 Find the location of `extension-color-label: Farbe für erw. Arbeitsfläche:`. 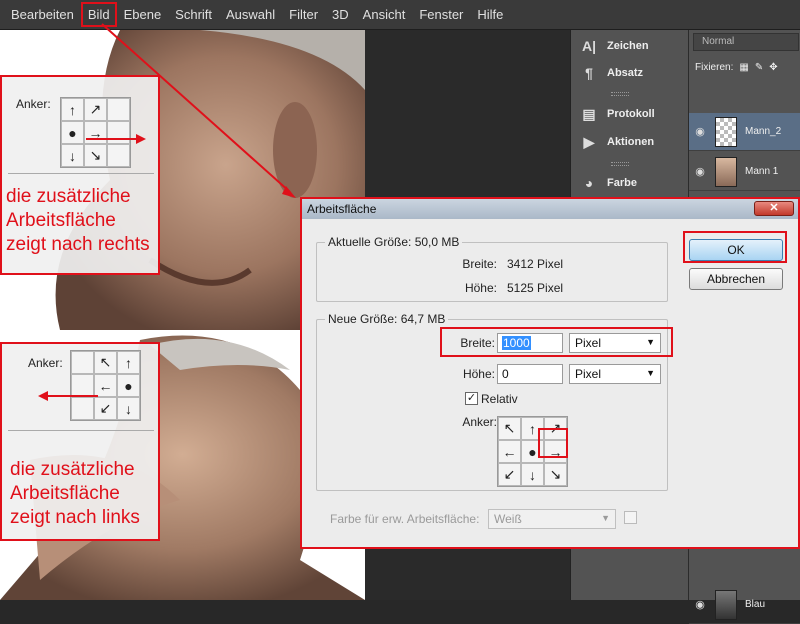

extension-color-label: Farbe für erw. Arbeitsfläche: is located at coordinates (405, 519).